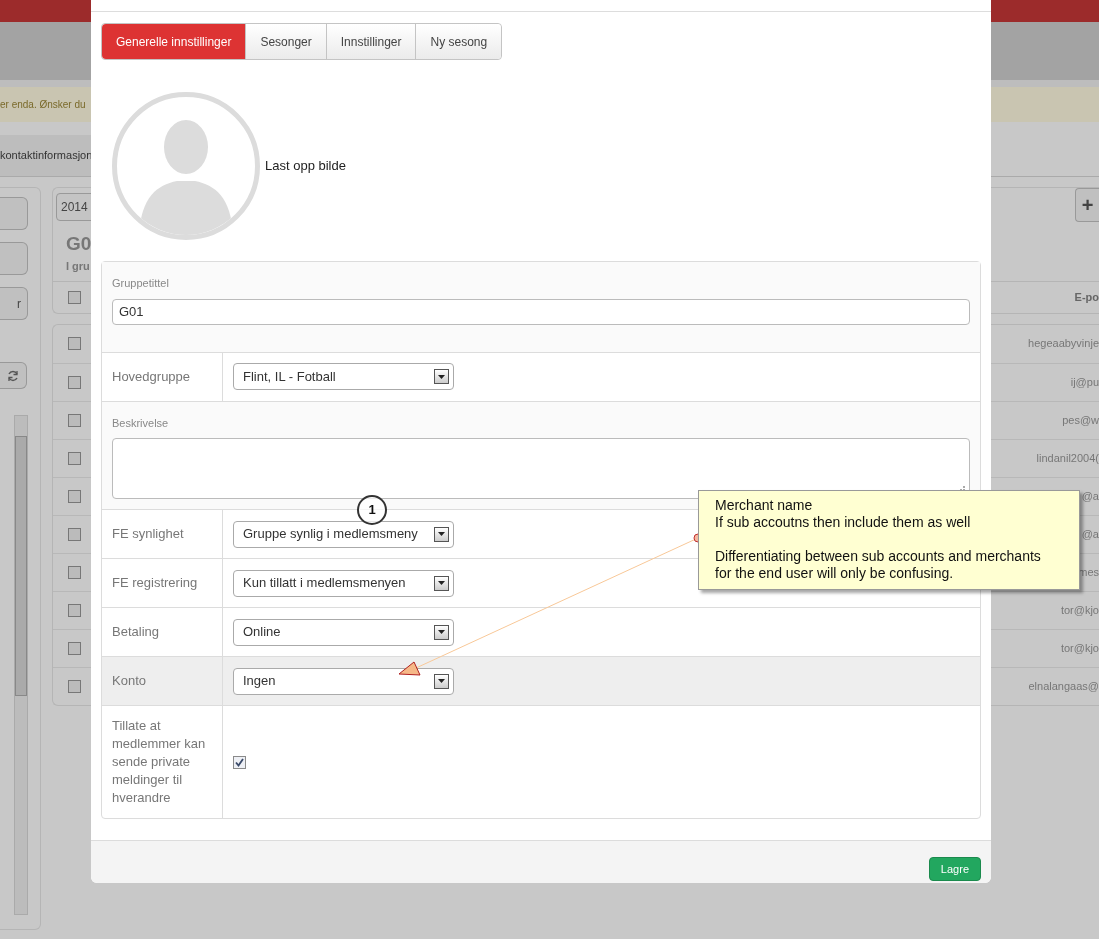 Image resolution: width=1099 pixels, height=939 pixels. Describe the element at coordinates (148, 534) in the screenshot. I see `field-label: FE synlighet` at that location.